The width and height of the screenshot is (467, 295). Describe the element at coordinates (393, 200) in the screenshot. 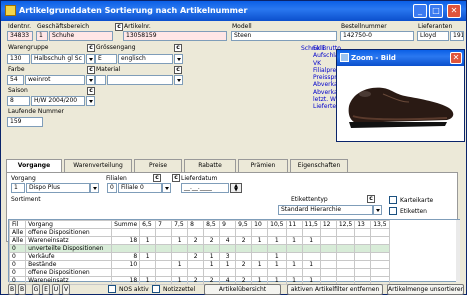

I see `karteikarte-checkbox` at that location.